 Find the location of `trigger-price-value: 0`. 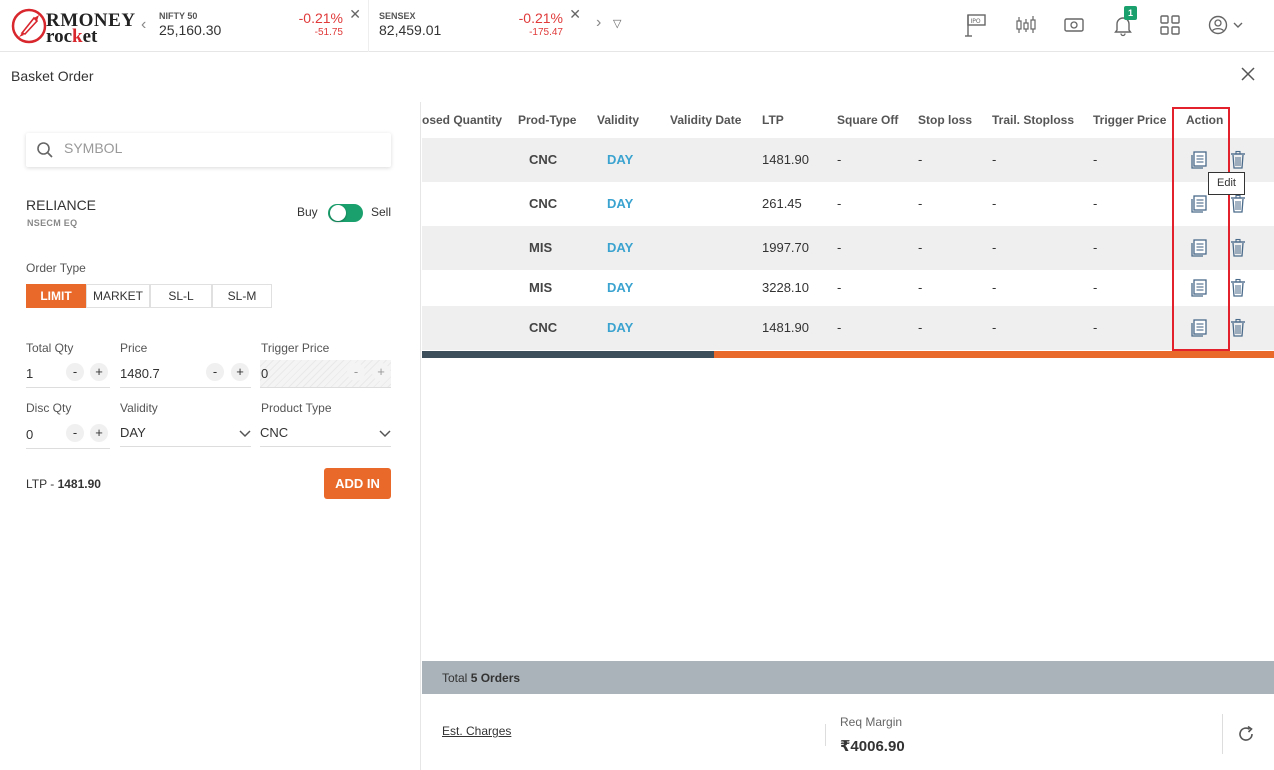

trigger-price-value: 0 is located at coordinates (265, 373).